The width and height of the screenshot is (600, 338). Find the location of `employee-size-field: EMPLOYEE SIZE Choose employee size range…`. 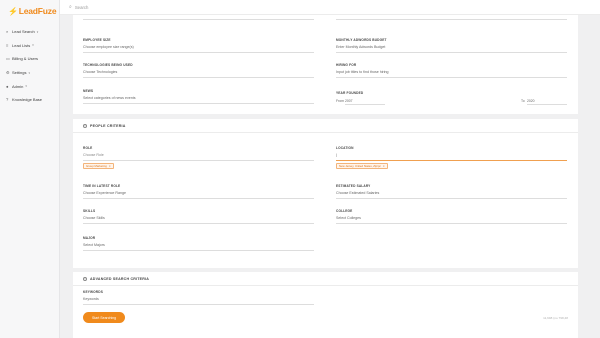

employee-size-field: EMPLOYEE SIZE Choose employee size range… is located at coordinates (198, 45).